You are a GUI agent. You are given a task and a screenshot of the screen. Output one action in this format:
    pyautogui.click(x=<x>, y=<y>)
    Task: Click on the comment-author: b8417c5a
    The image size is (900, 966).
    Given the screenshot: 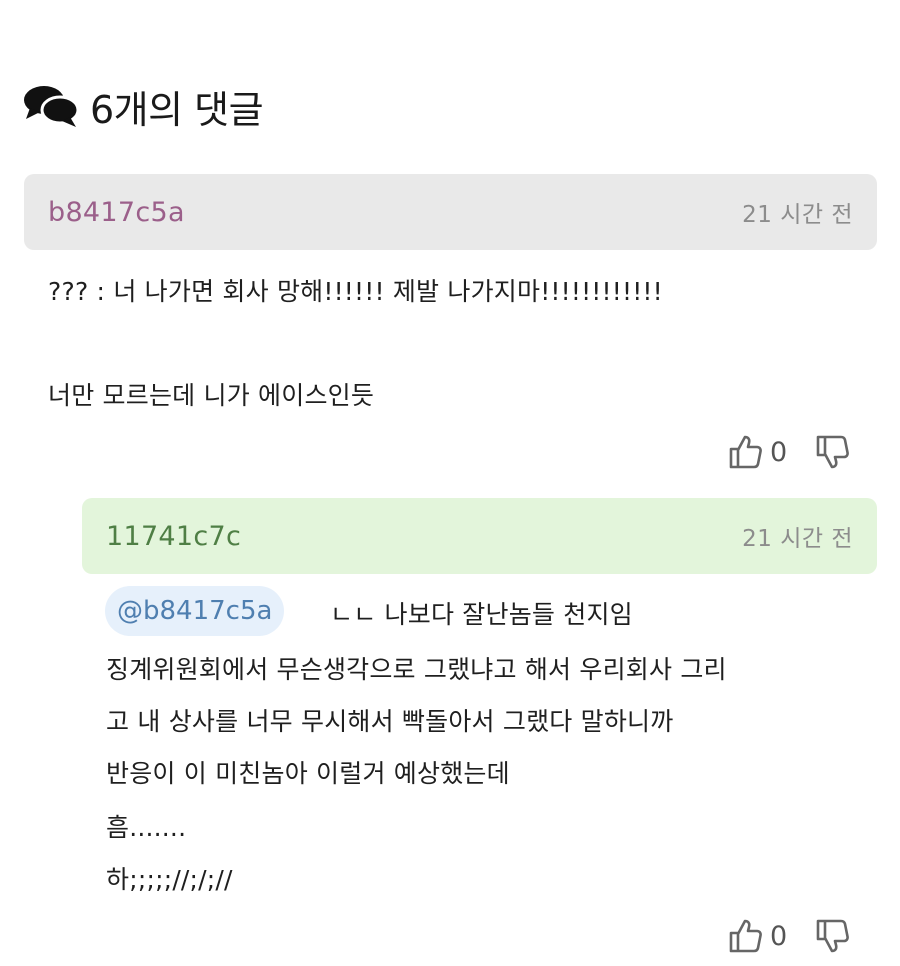 What is the action you would take?
    pyautogui.click(x=116, y=212)
    